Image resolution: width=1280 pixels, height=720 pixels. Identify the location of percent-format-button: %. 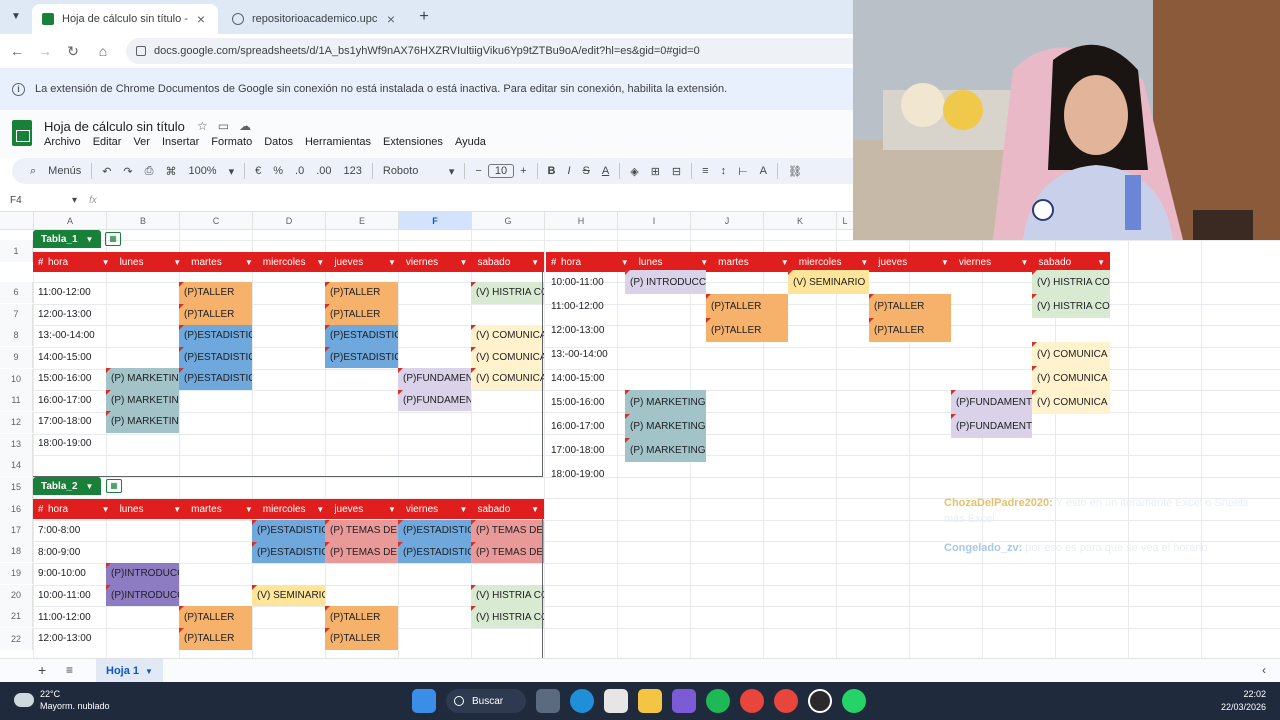
(278, 171).